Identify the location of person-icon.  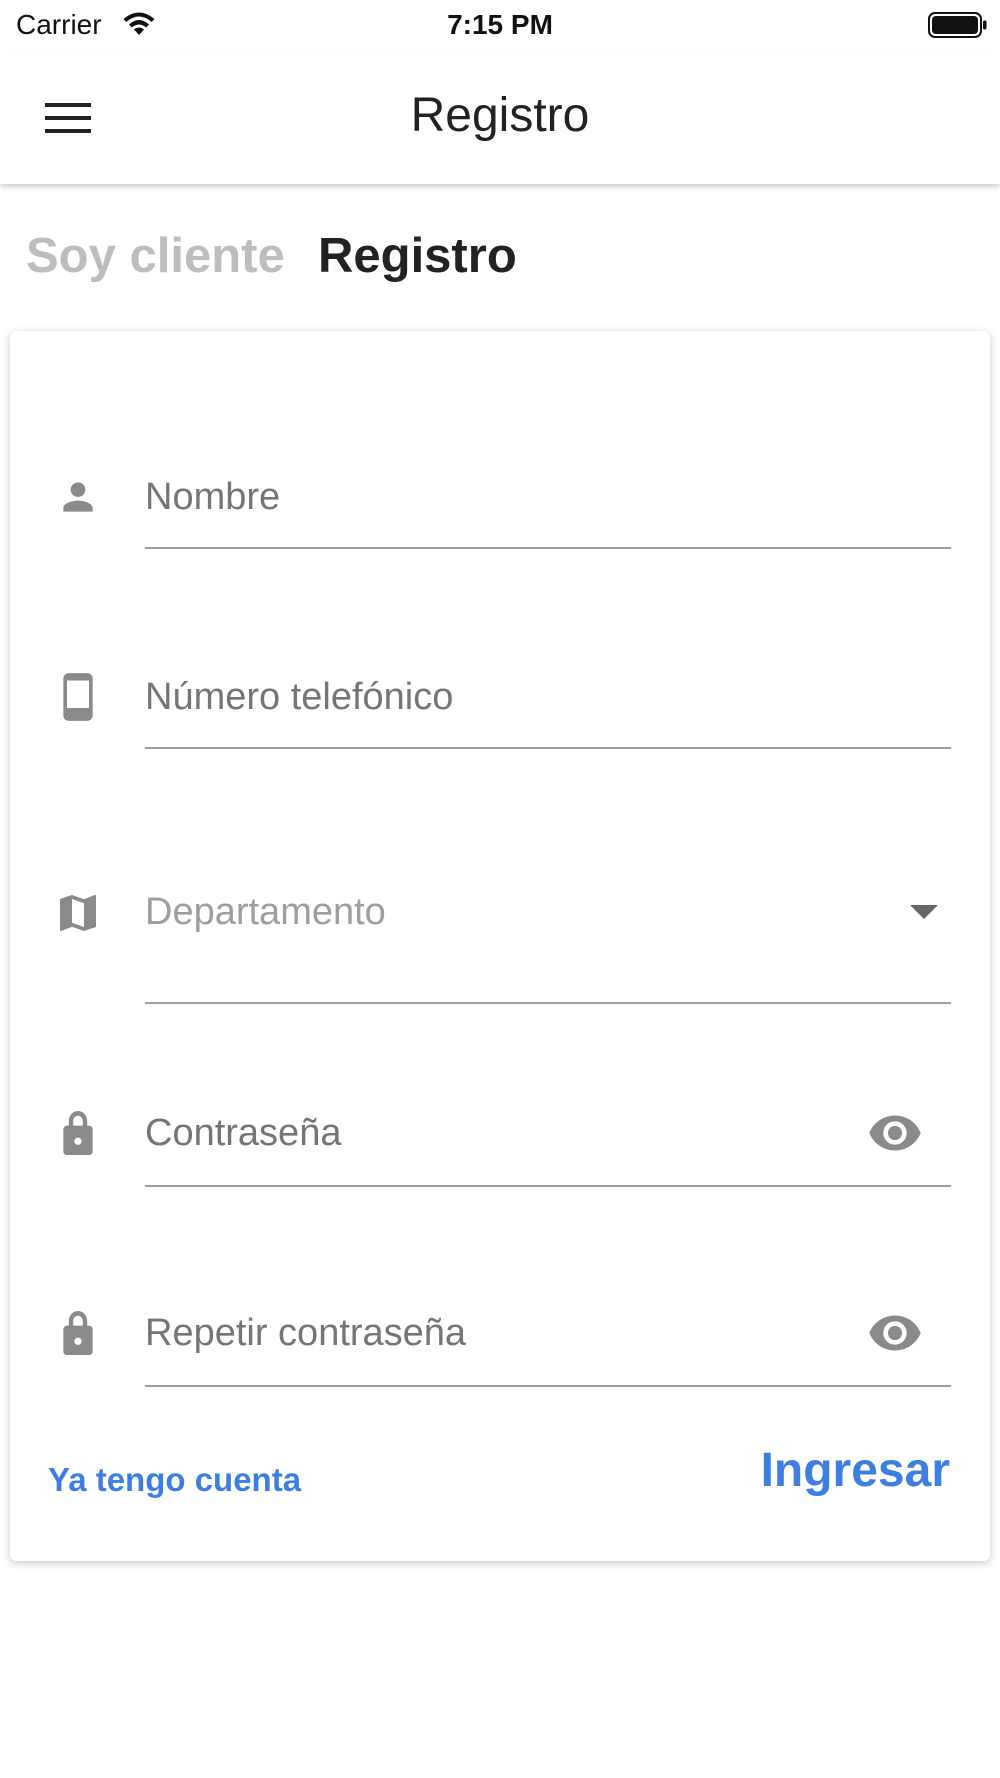
(78, 497).